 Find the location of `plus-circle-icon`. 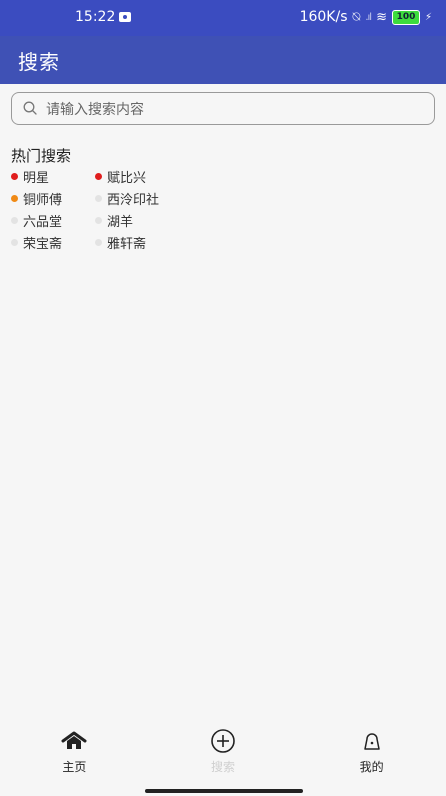

plus-circle-icon is located at coordinates (223, 741).